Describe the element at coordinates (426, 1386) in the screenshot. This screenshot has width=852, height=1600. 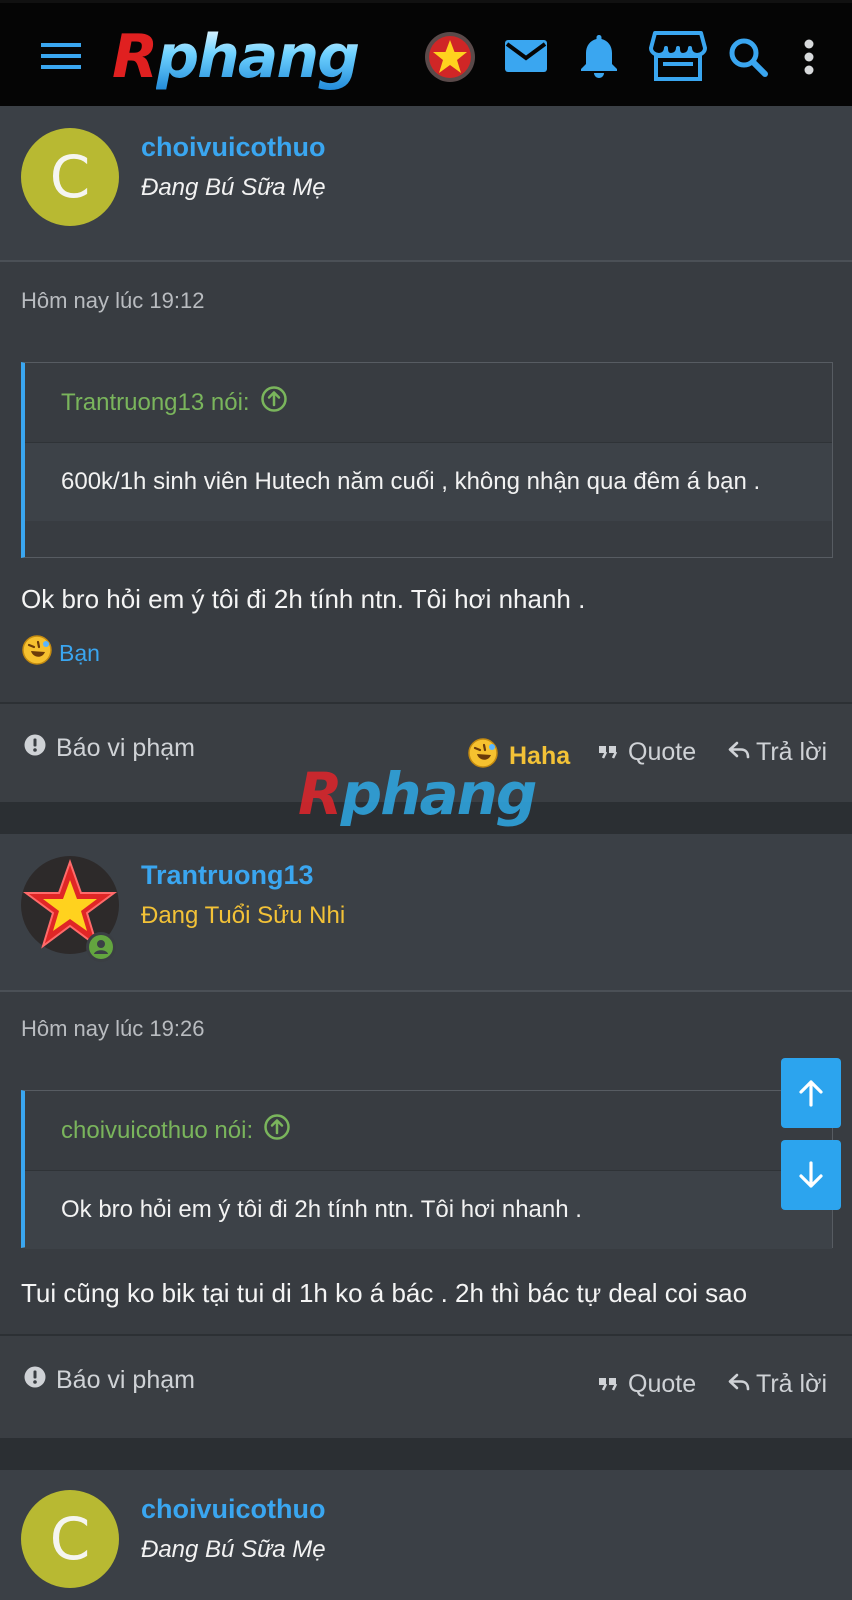
I see `post-actions: Báo vi phạm Quote Trả lời` at that location.